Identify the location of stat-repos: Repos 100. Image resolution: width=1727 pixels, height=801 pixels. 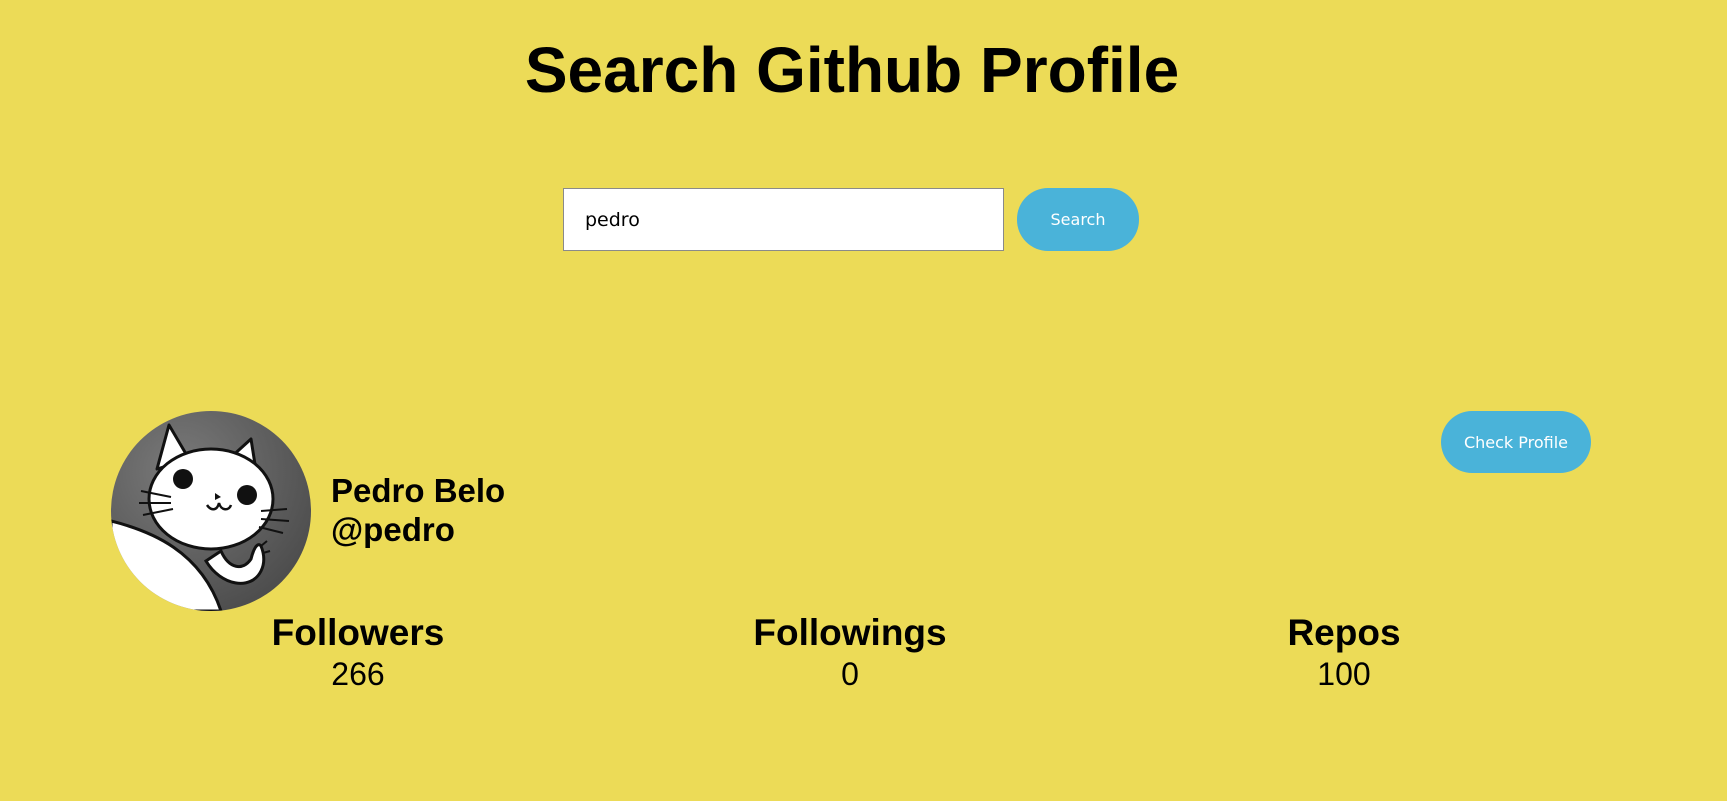
(1344, 652).